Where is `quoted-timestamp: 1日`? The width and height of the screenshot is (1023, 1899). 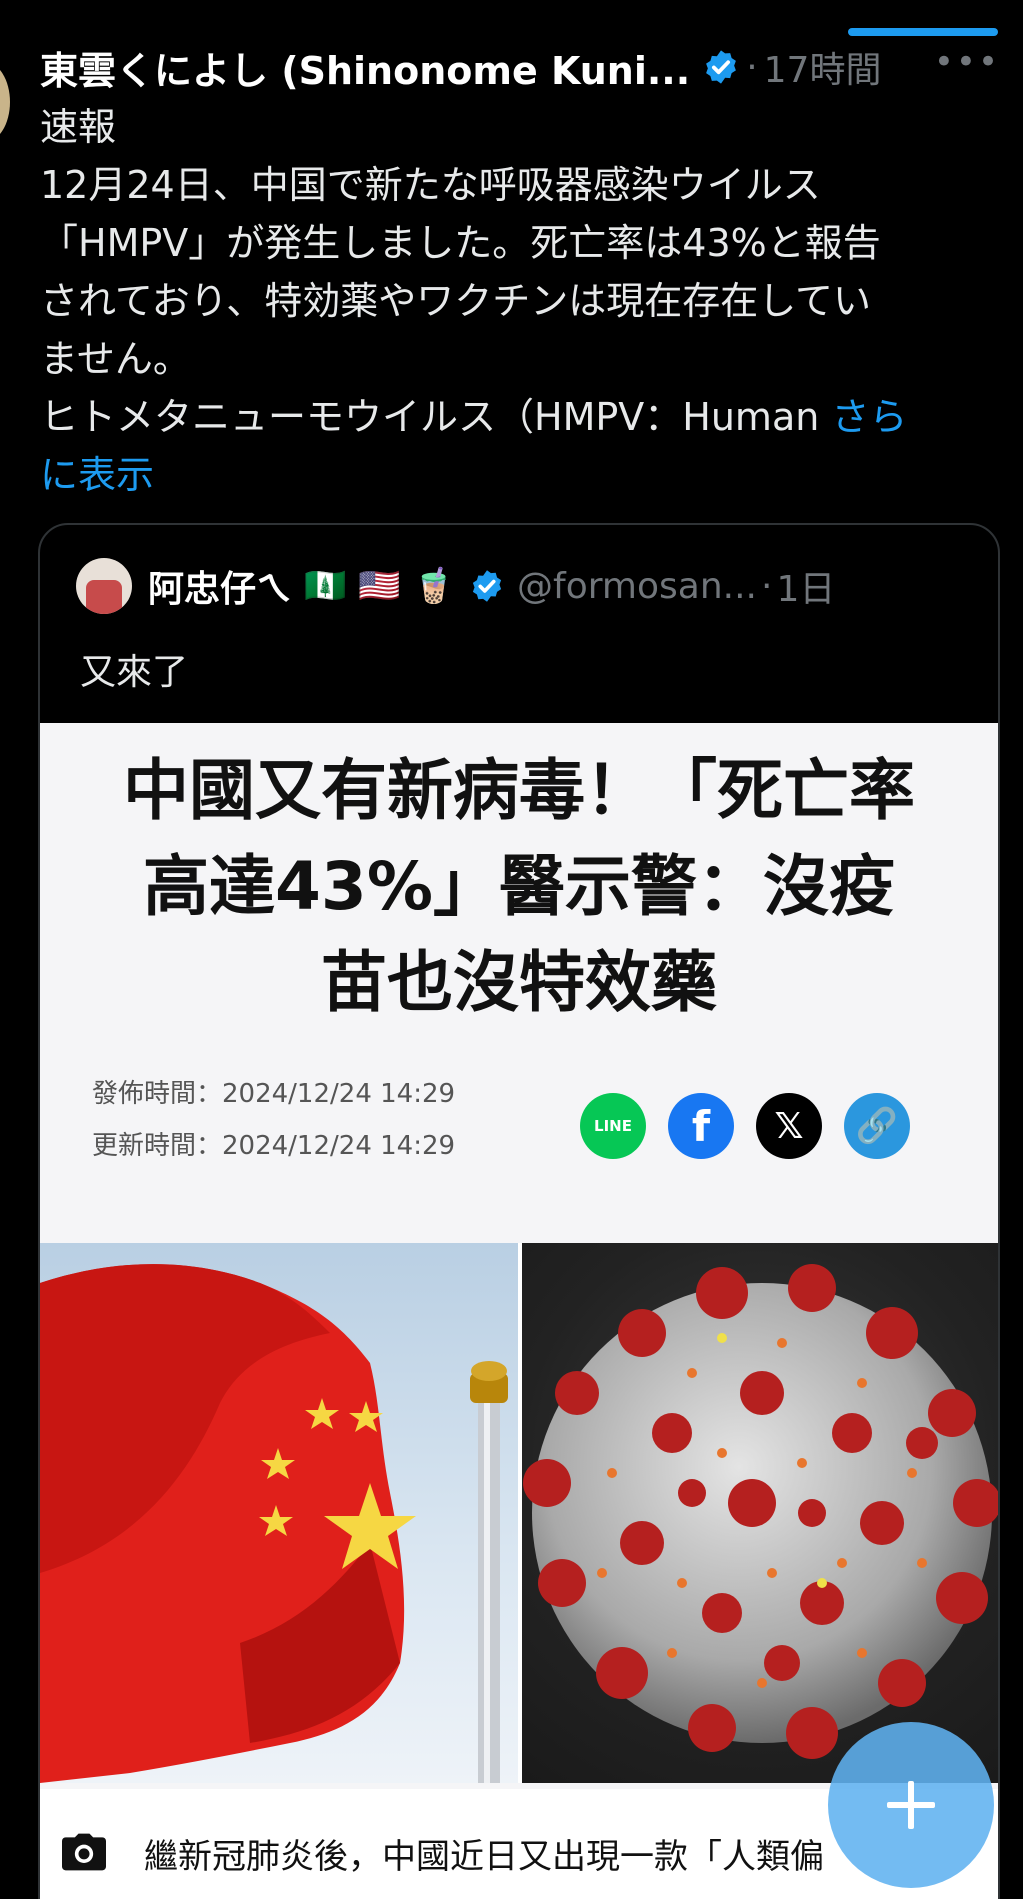
quoted-timestamp: 1日 is located at coordinates (805, 586).